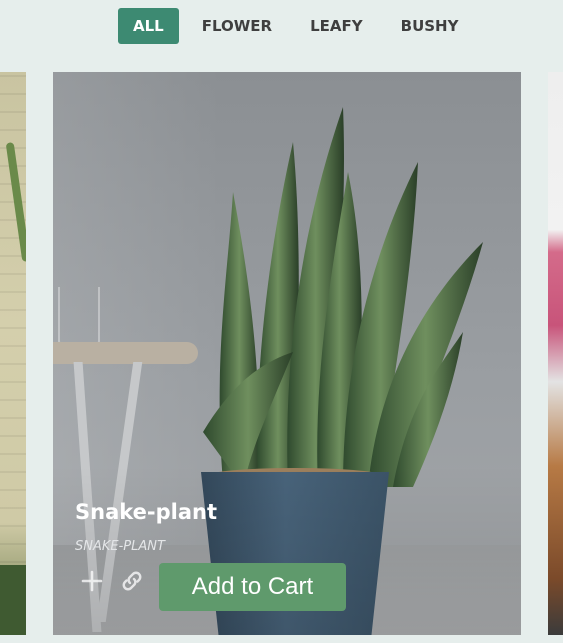  I want to click on filter-tabs: ALL FLOWER LEAFY BUSHY, so click(299, 26).